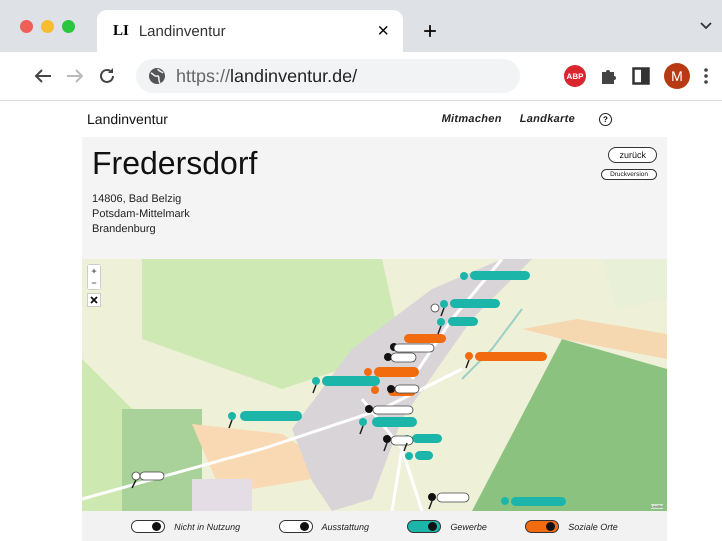  I want to click on new-tab-button: +, so click(430, 32).